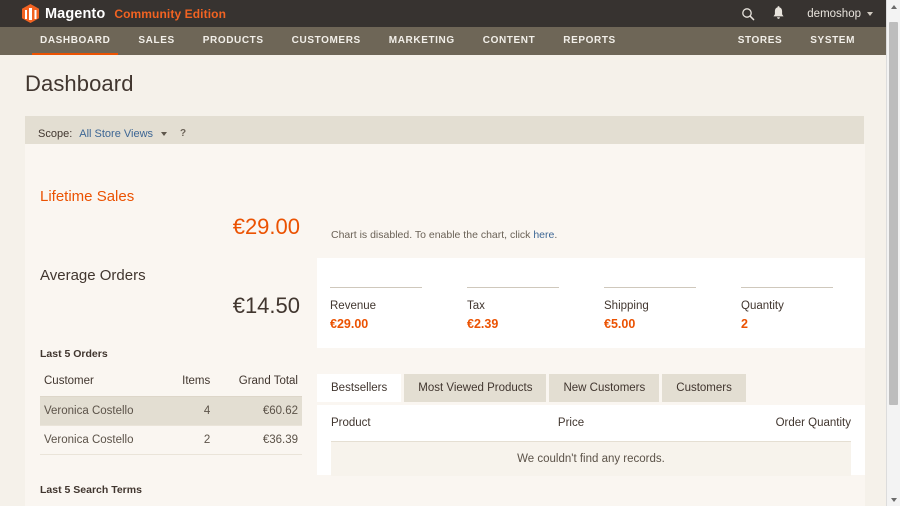 This screenshot has height=506, width=900. I want to click on lifetime-sales-value: €29.00, so click(266, 226).